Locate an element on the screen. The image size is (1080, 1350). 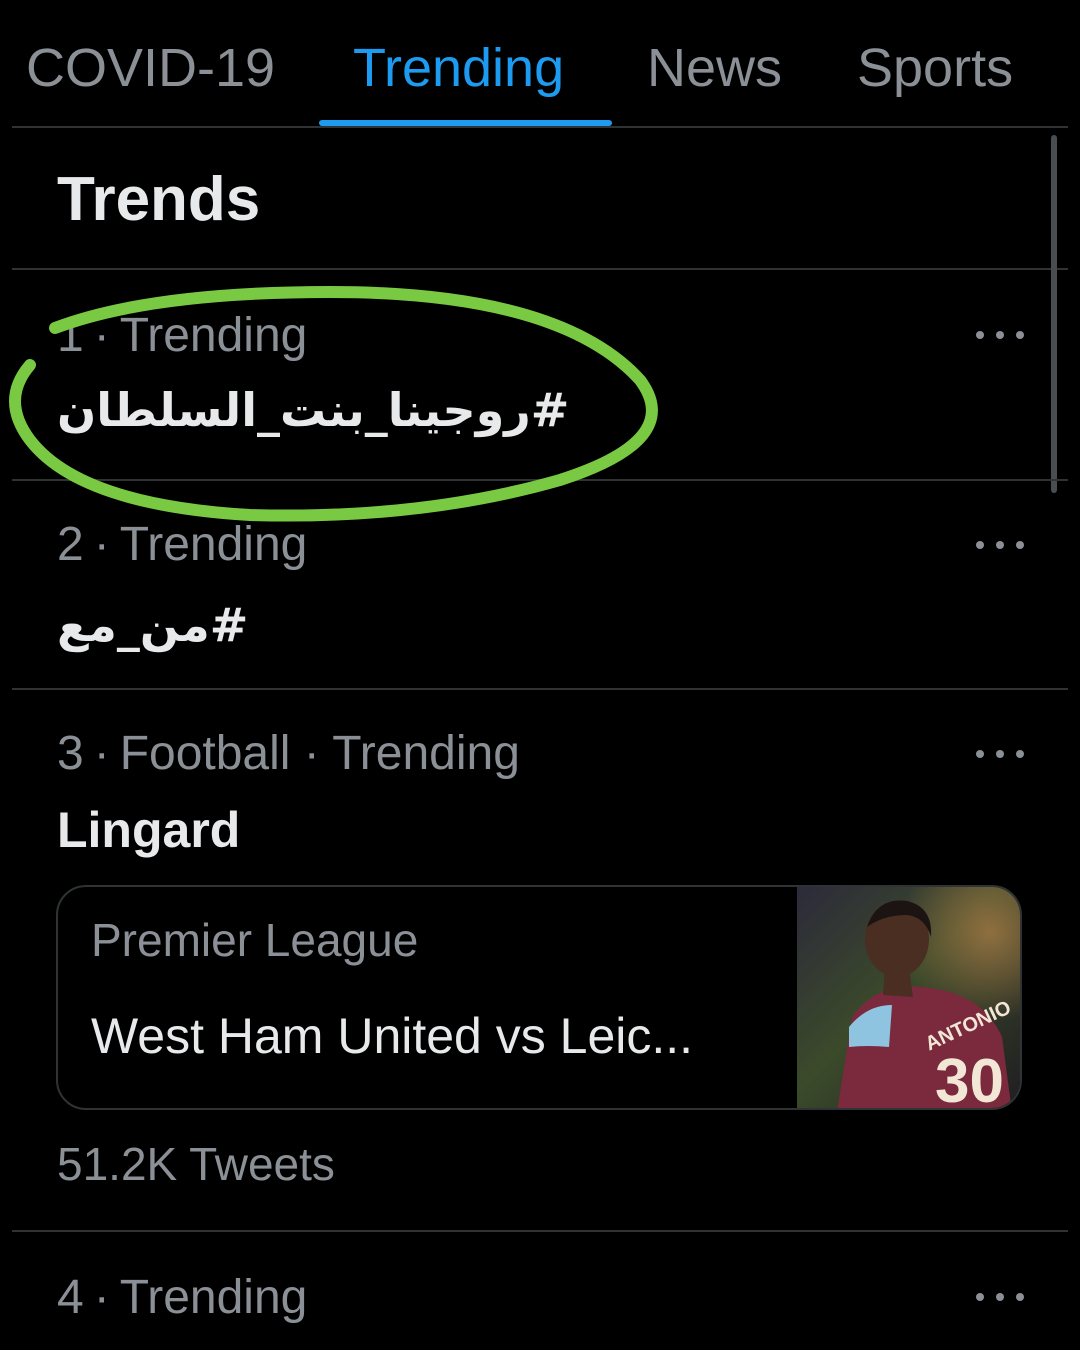
trend-name: Lingard is located at coordinates (149, 830).